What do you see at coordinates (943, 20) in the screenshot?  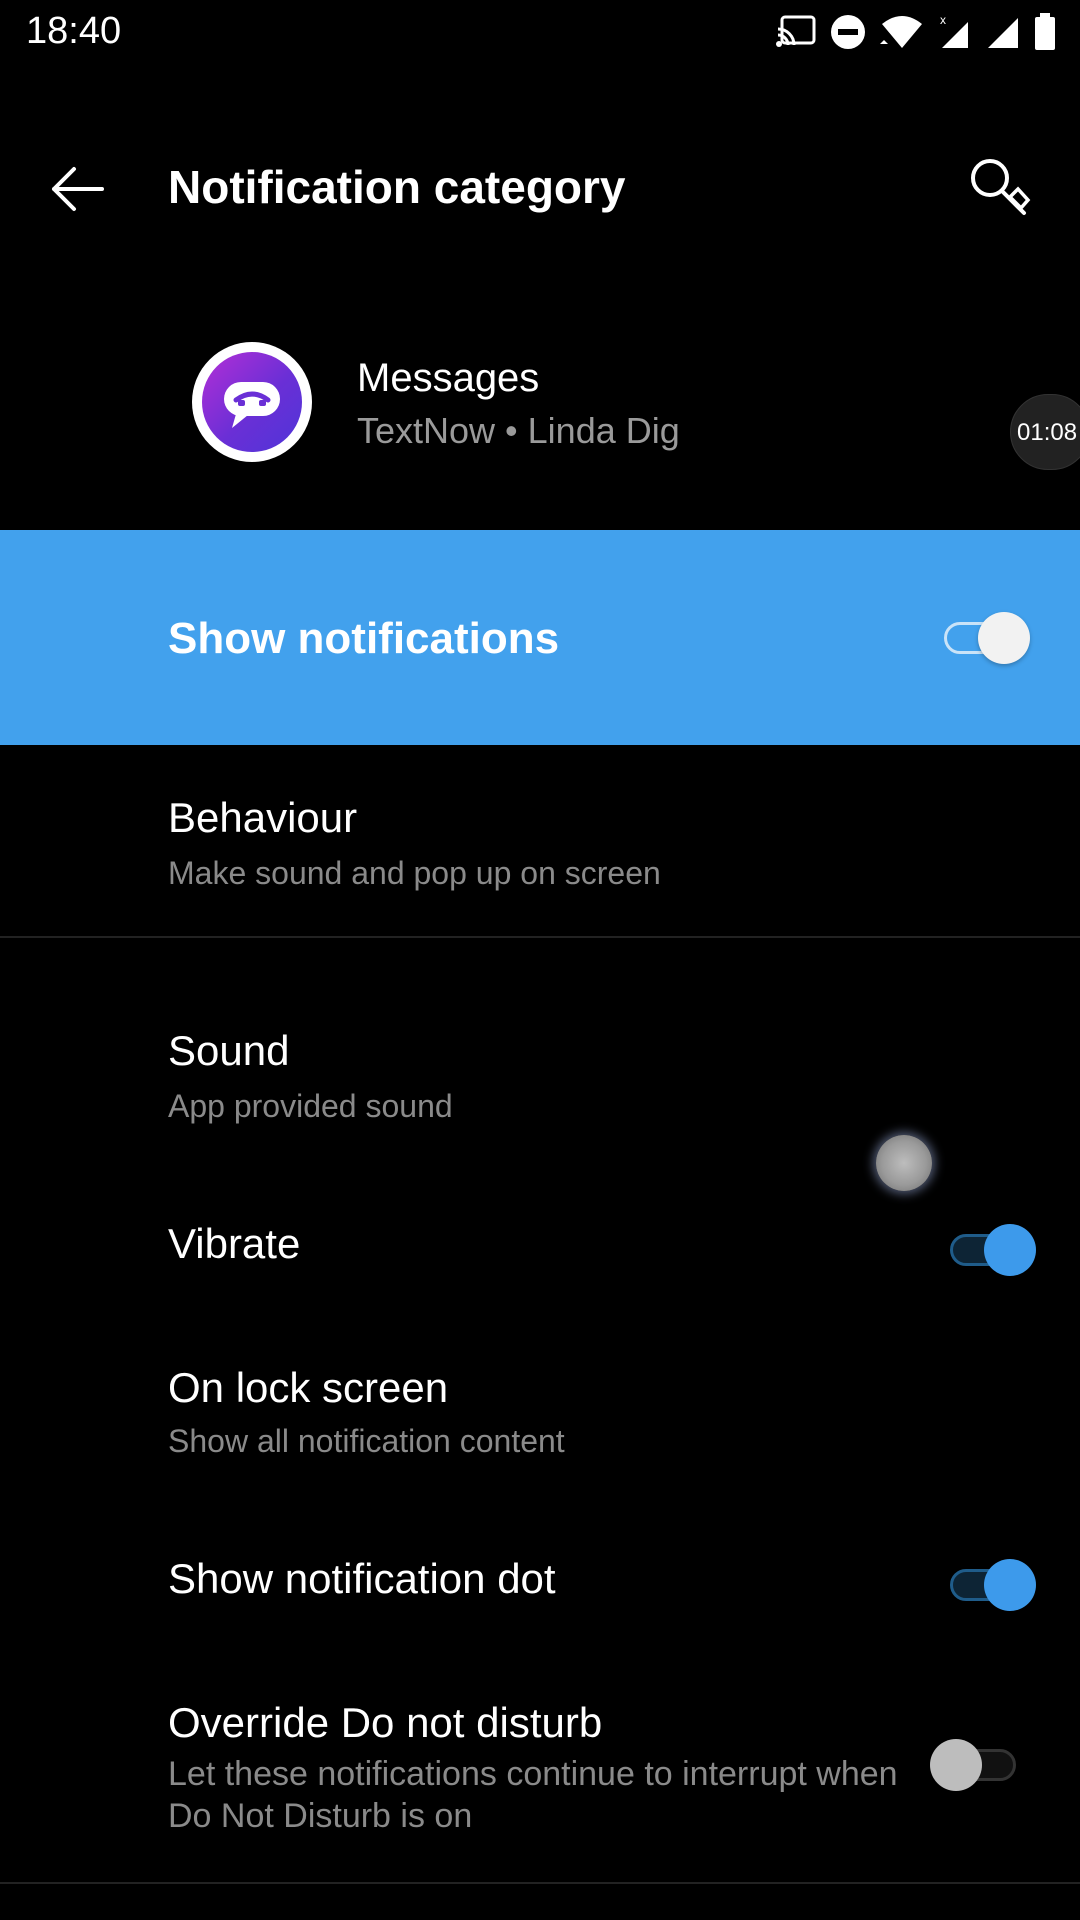 I see `svg-text: x` at bounding box center [943, 20].